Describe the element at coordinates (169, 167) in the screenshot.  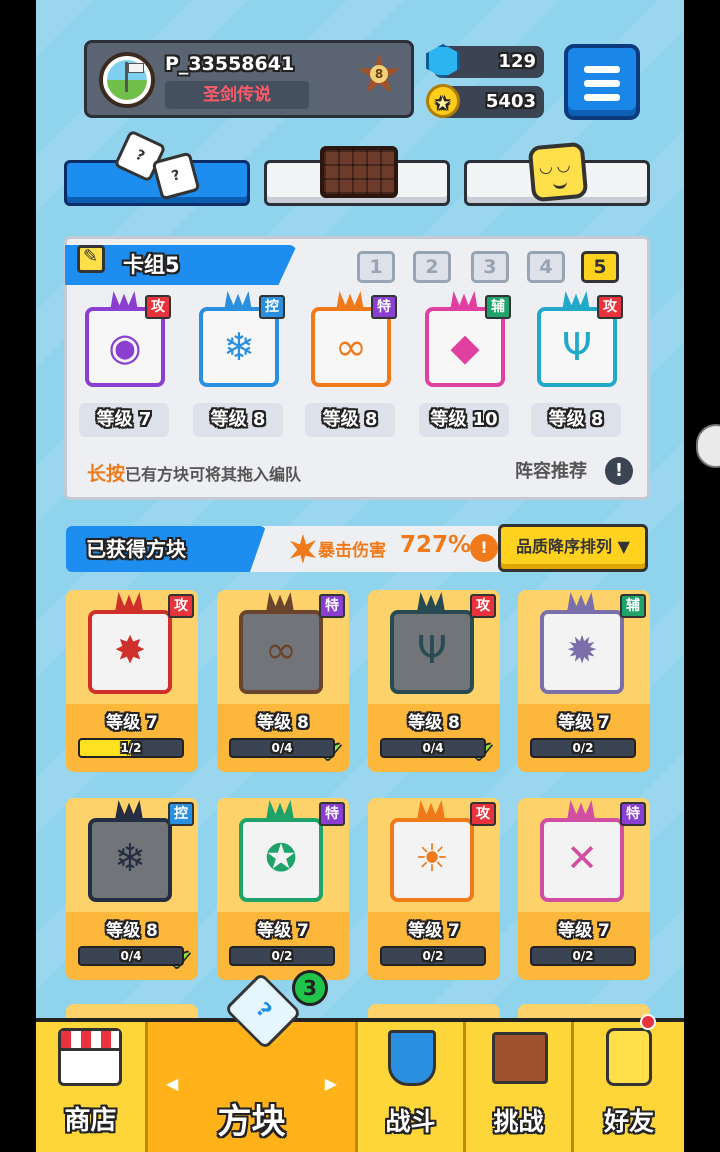
I see `dice-icon: ? ?` at that location.